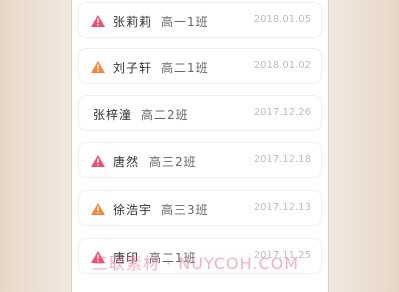  I want to click on student-name: 唐然, so click(126, 162).